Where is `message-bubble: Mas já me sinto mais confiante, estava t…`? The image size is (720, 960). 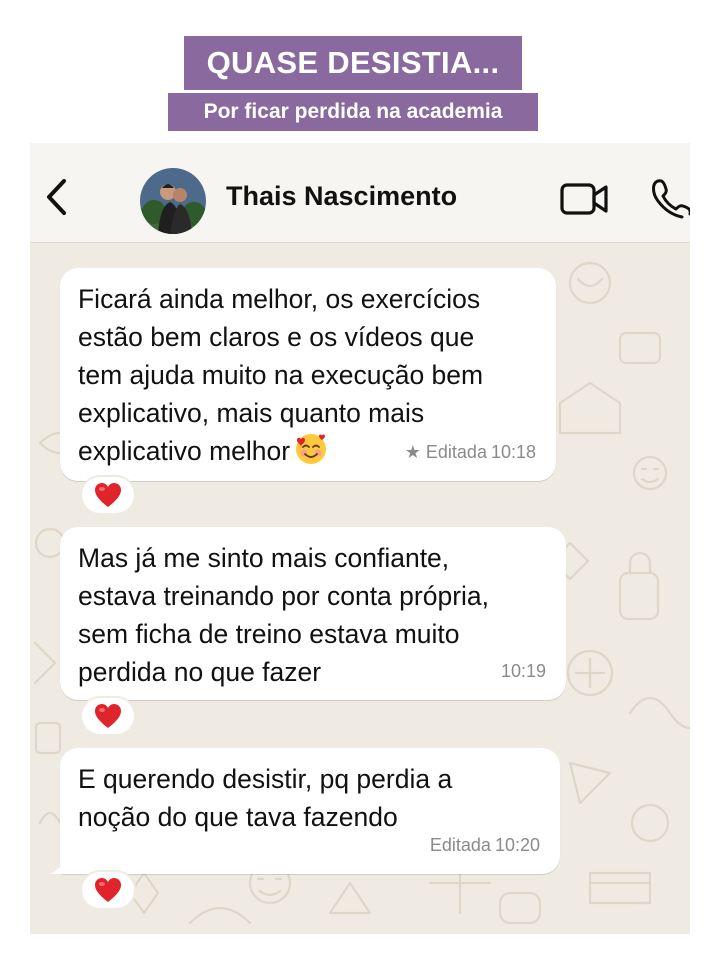
message-bubble: Mas já me sinto mais confiante, estava t… is located at coordinates (313, 613).